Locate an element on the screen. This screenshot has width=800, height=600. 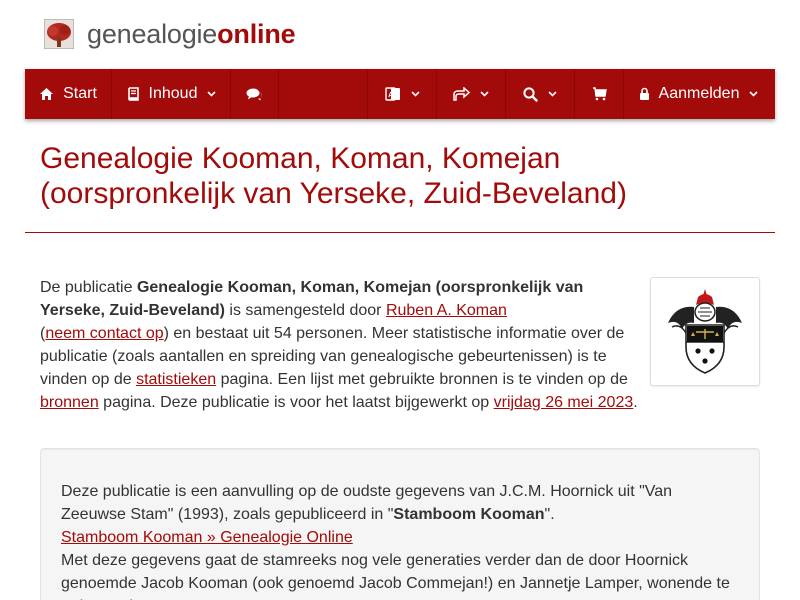
svg-text: A is located at coordinates (390, 95).